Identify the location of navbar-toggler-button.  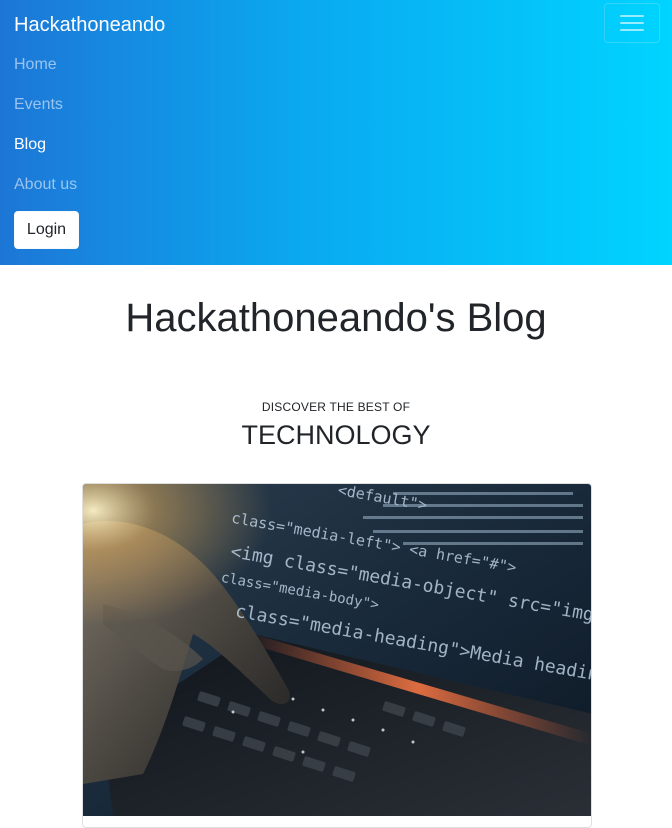
(632, 23).